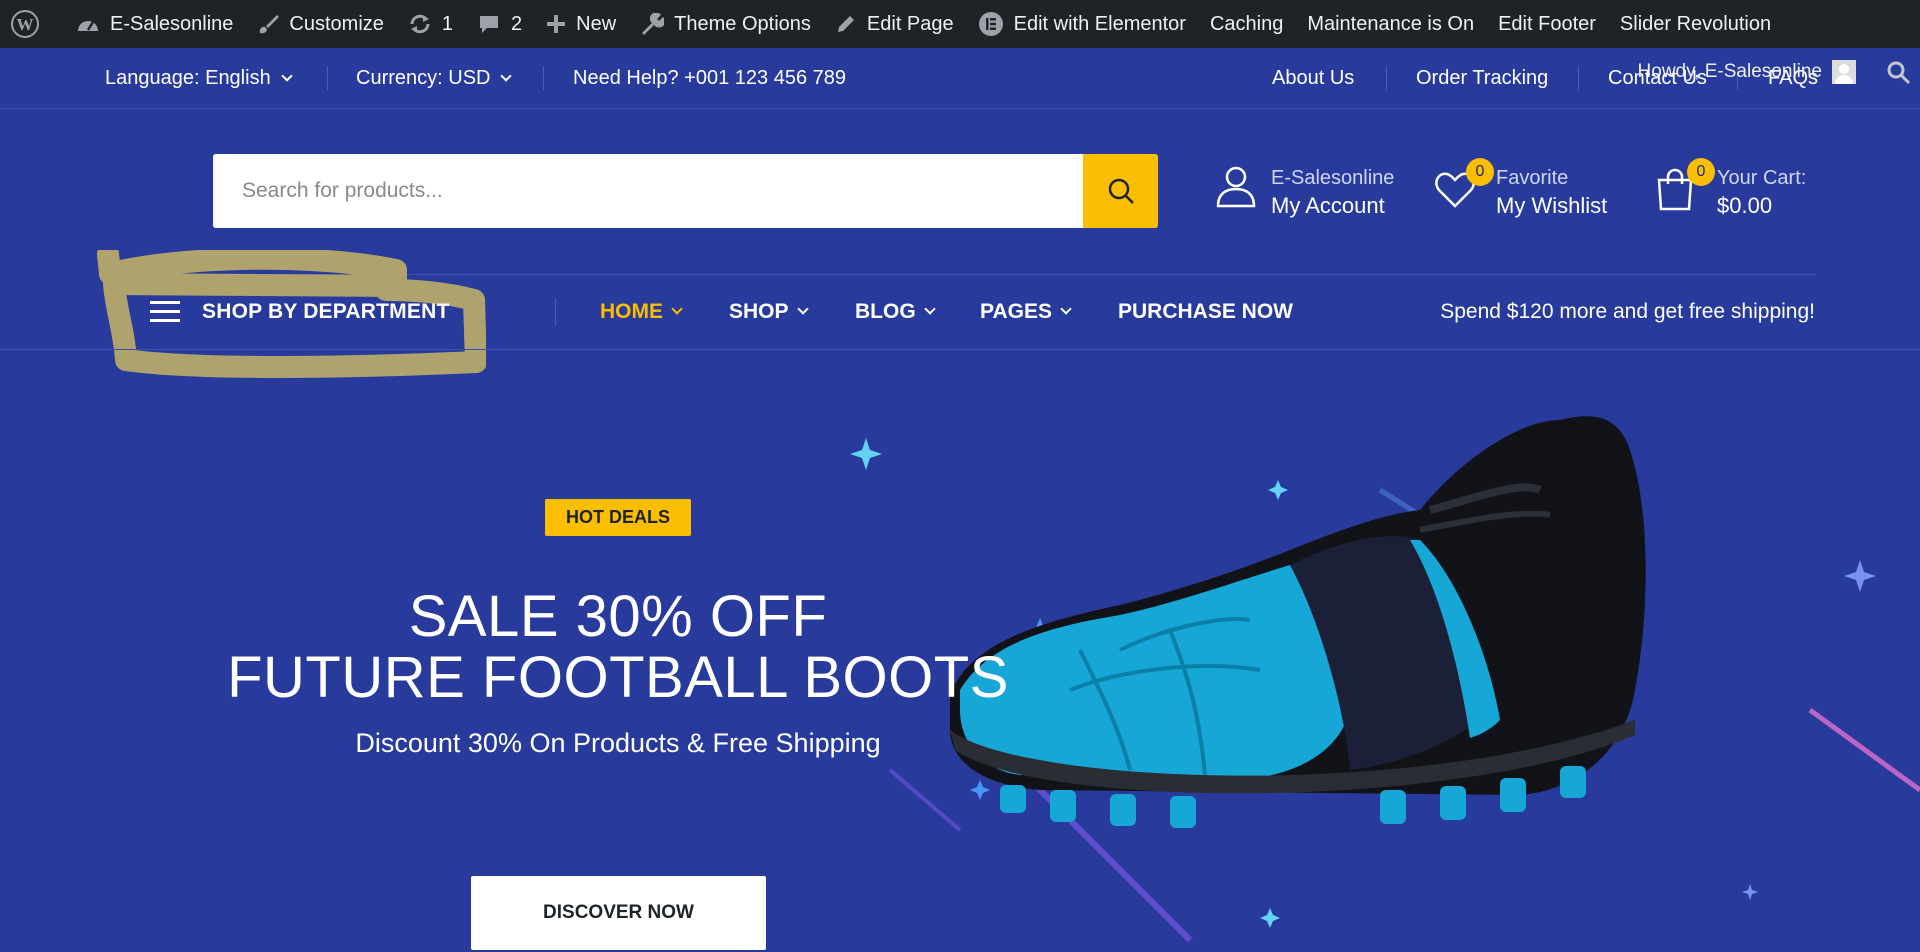 This screenshot has width=1920, height=952. Describe the element at coordinates (1552, 205) in the screenshot. I see `wishlist-label: My Wishlist` at that location.